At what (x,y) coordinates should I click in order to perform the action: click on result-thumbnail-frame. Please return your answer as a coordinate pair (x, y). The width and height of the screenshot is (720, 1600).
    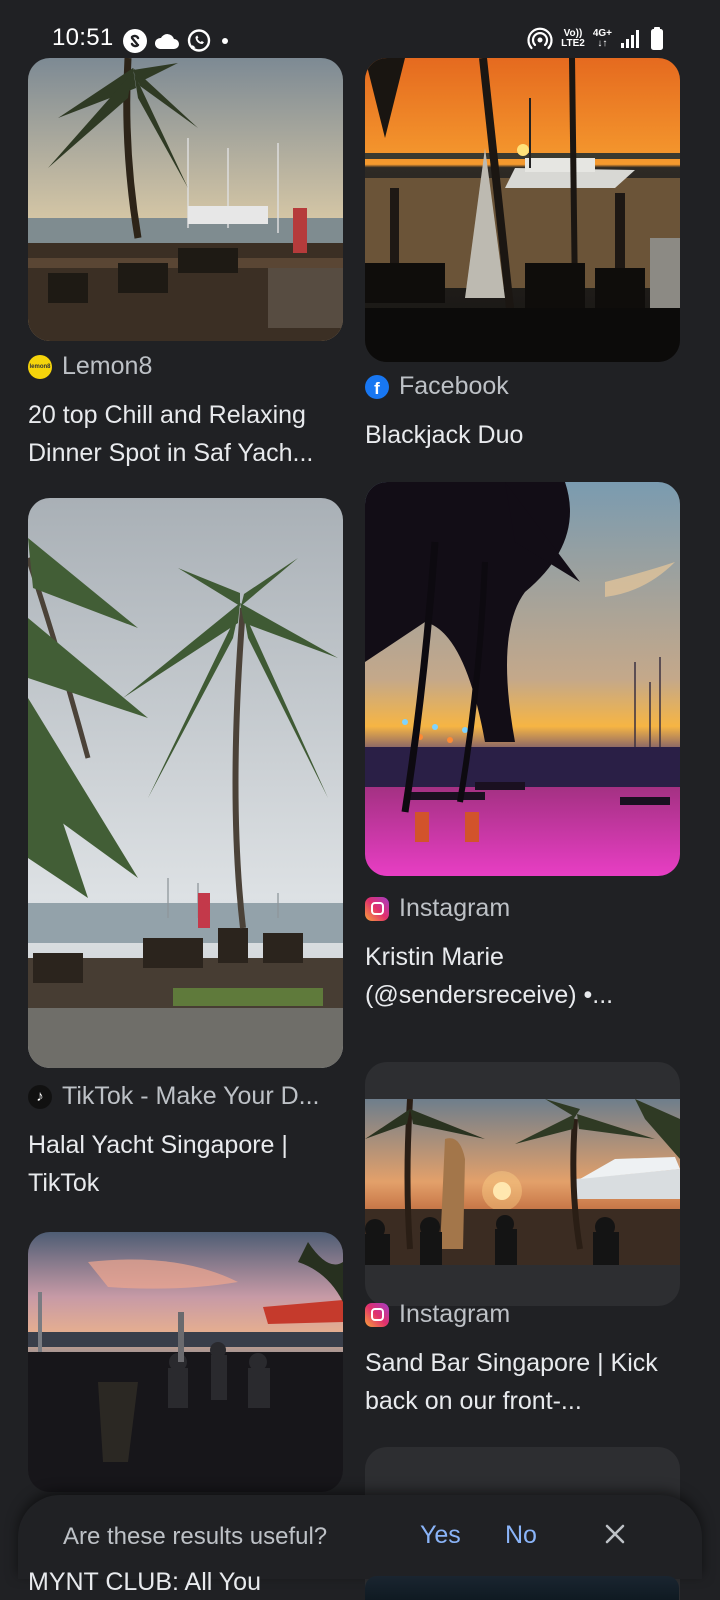
    Looking at the image, I should click on (522, 1184).